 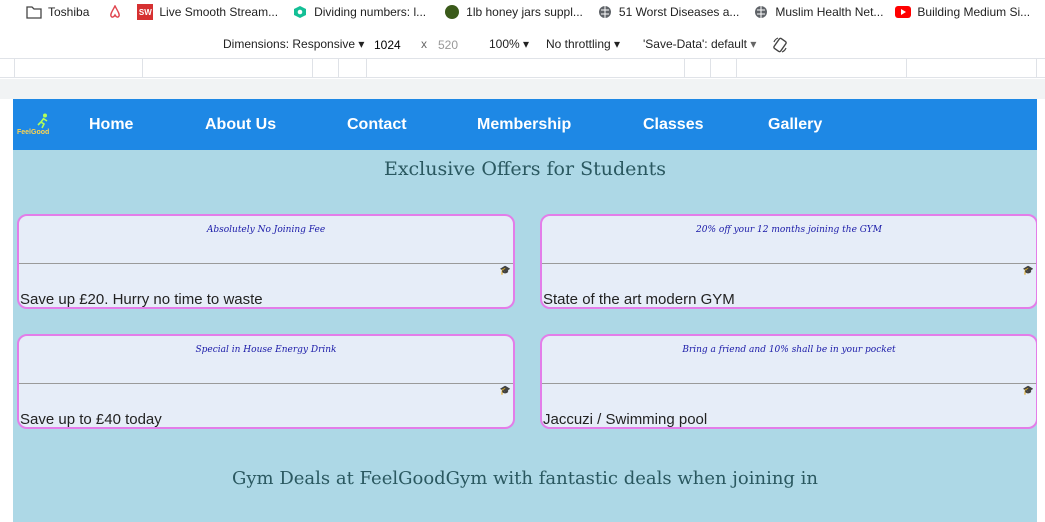 What do you see at coordinates (300, 12) in the screenshot?
I see `khan-icon` at bounding box center [300, 12].